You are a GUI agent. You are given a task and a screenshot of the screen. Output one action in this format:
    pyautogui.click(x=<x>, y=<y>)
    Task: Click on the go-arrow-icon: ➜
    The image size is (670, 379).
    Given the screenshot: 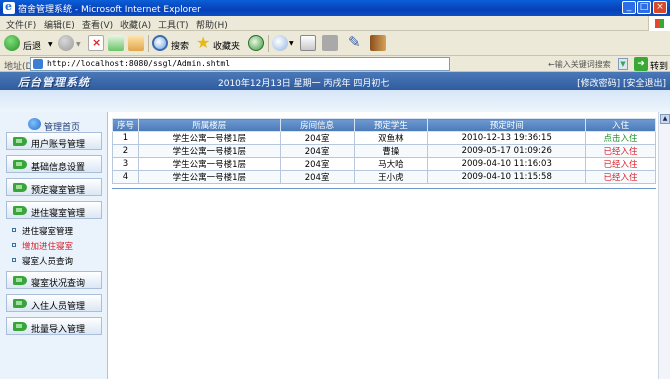 What is the action you would take?
    pyautogui.click(x=641, y=64)
    